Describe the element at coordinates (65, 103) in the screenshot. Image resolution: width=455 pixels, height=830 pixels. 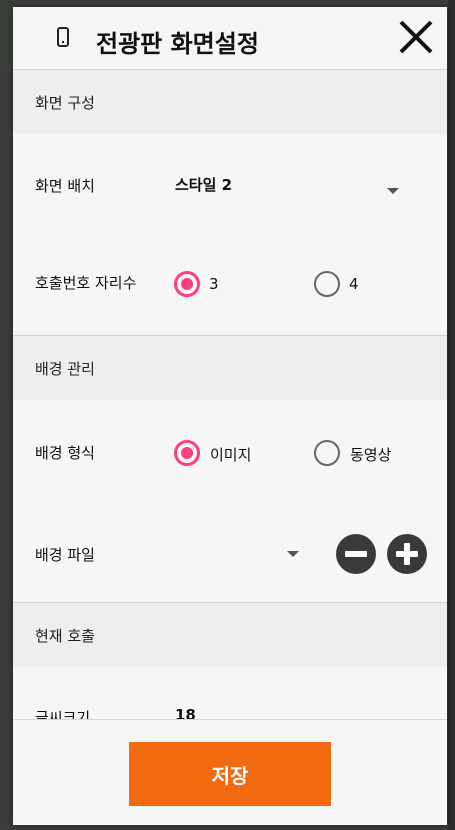
I see `section-title-screen: 화면 구성` at that location.